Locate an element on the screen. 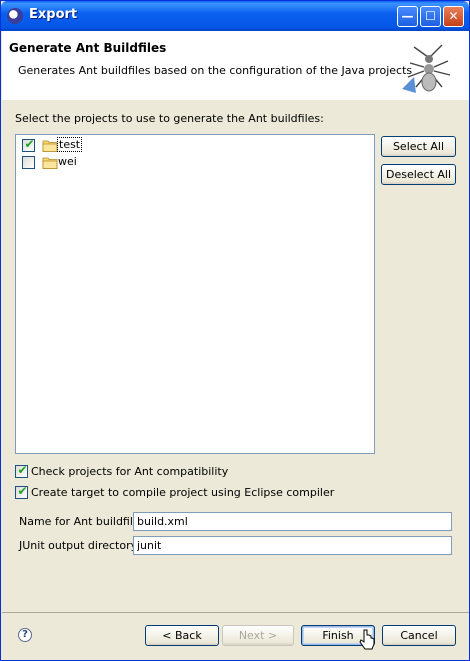  back-button: < Back is located at coordinates (182, 635).